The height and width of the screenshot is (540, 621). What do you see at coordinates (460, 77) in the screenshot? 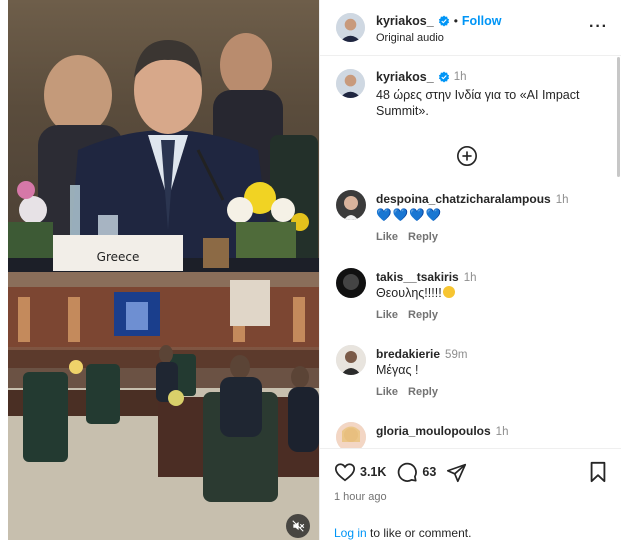
I see `caption-time: 1h` at bounding box center [460, 77].